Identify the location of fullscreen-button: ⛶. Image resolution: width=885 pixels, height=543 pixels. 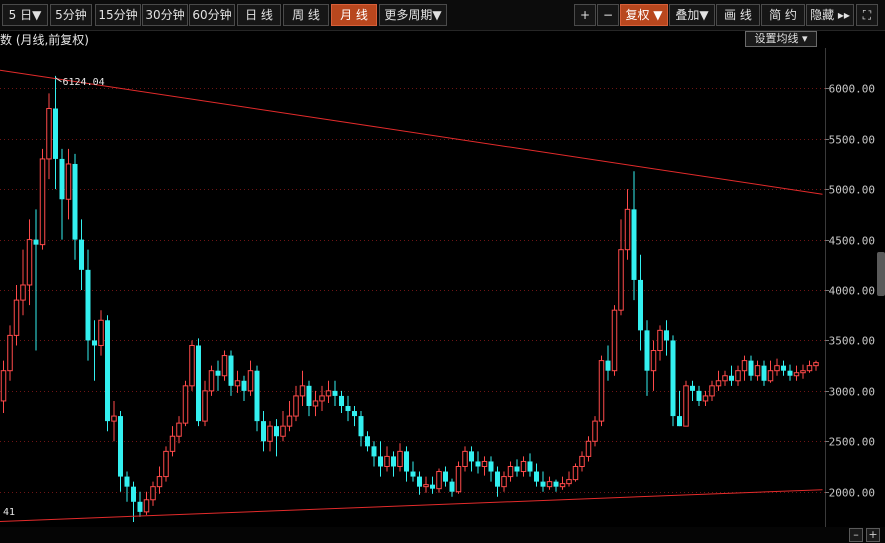
(867, 15).